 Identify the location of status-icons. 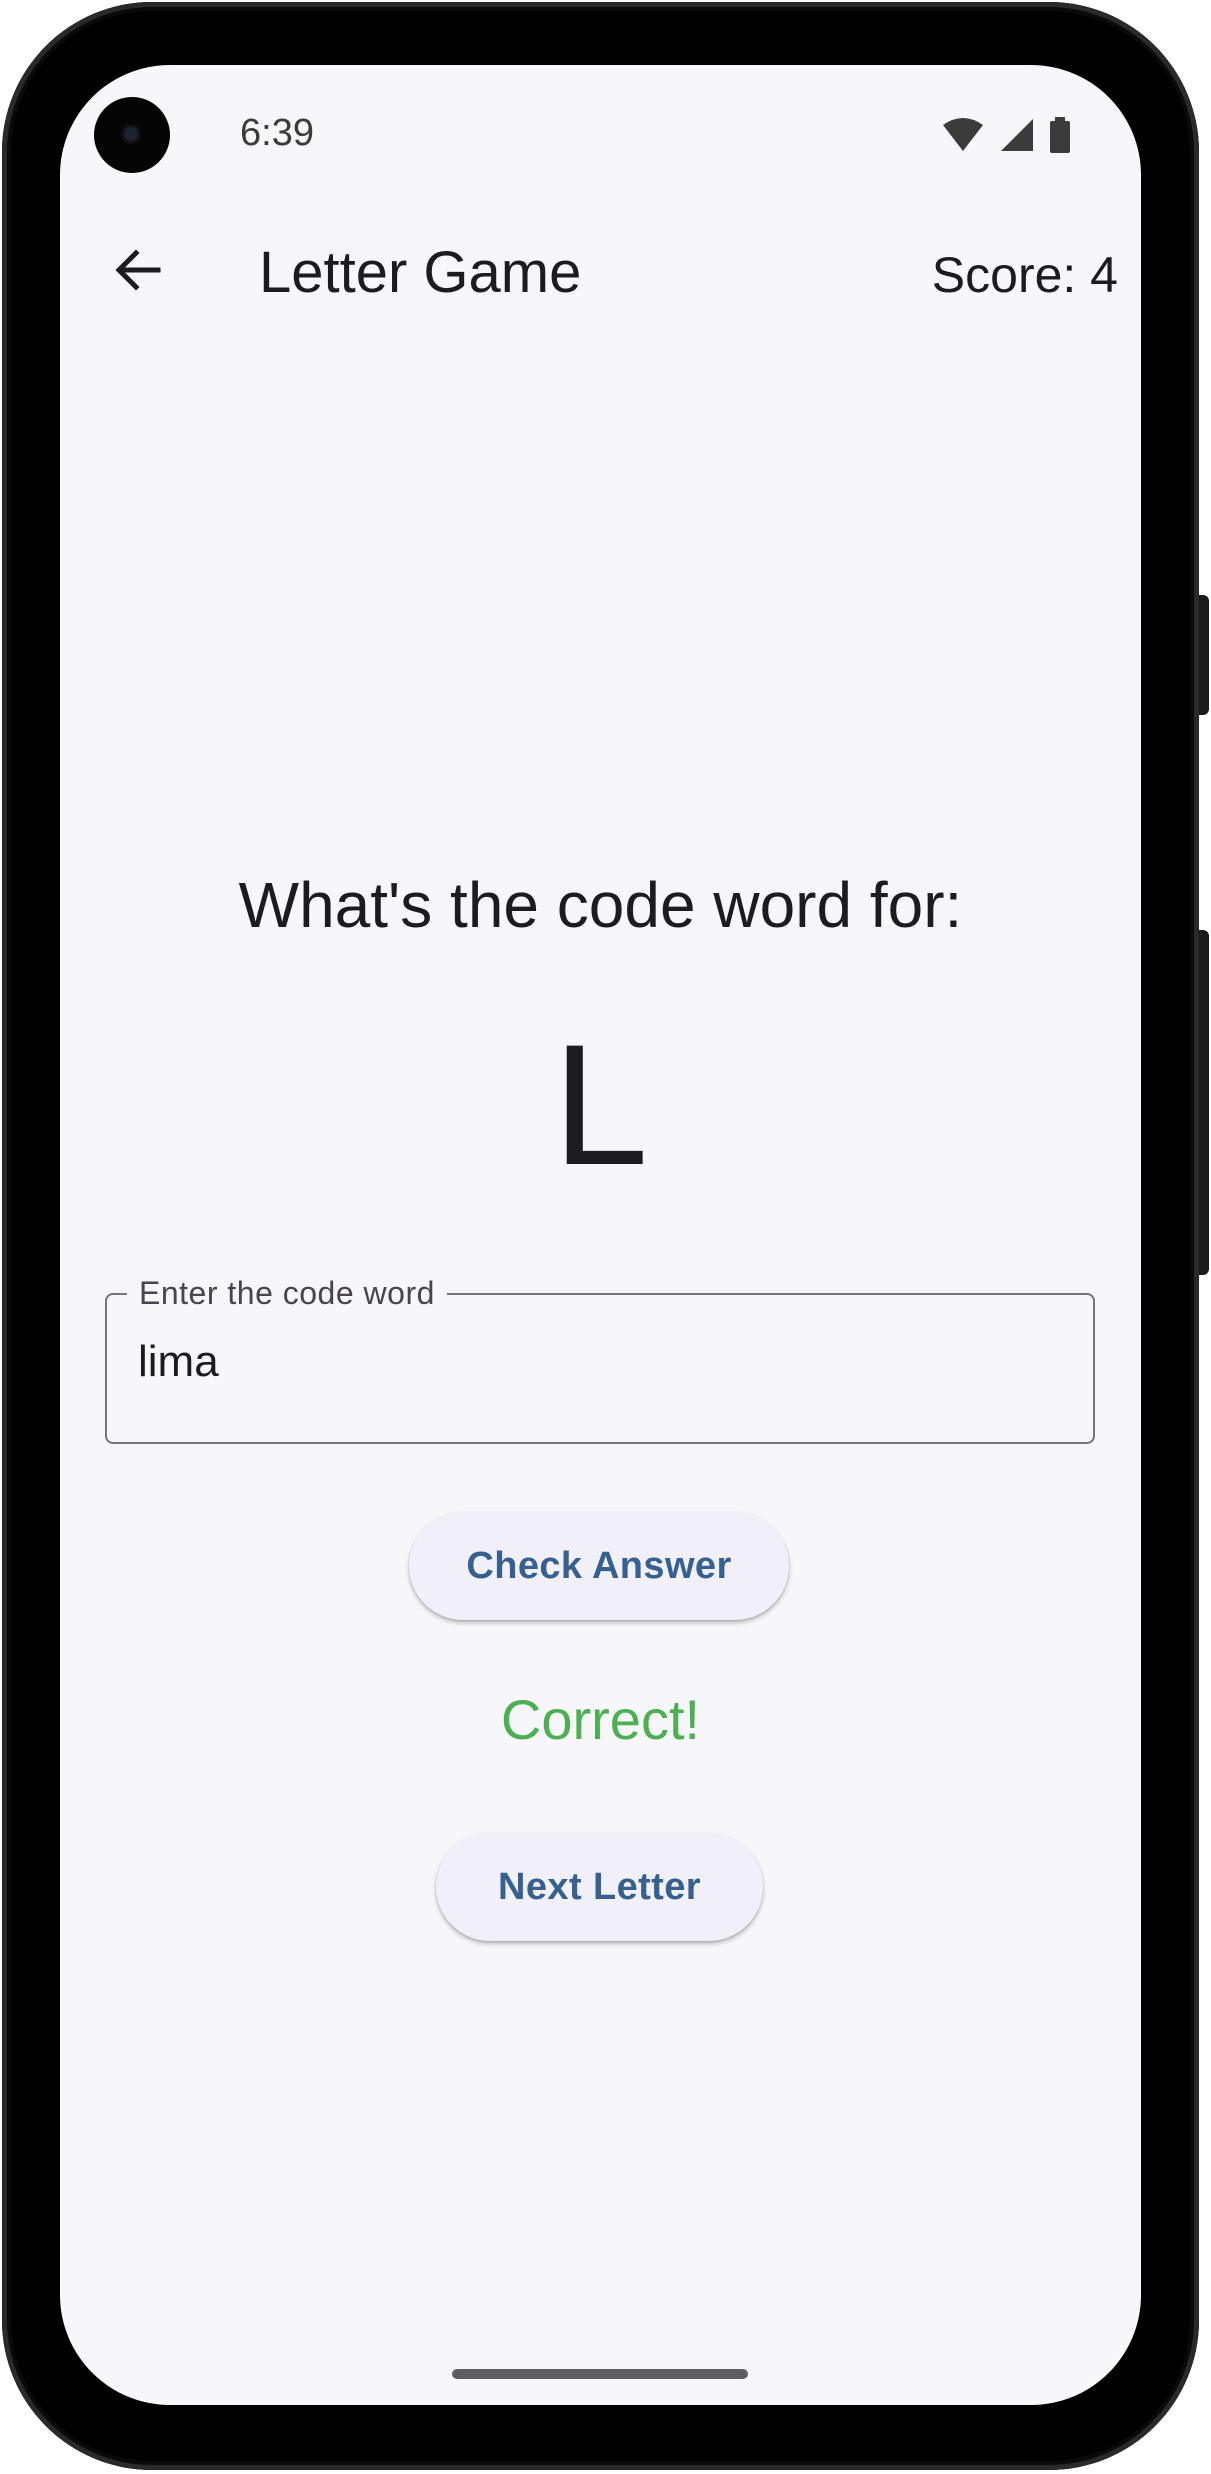
(1006, 135).